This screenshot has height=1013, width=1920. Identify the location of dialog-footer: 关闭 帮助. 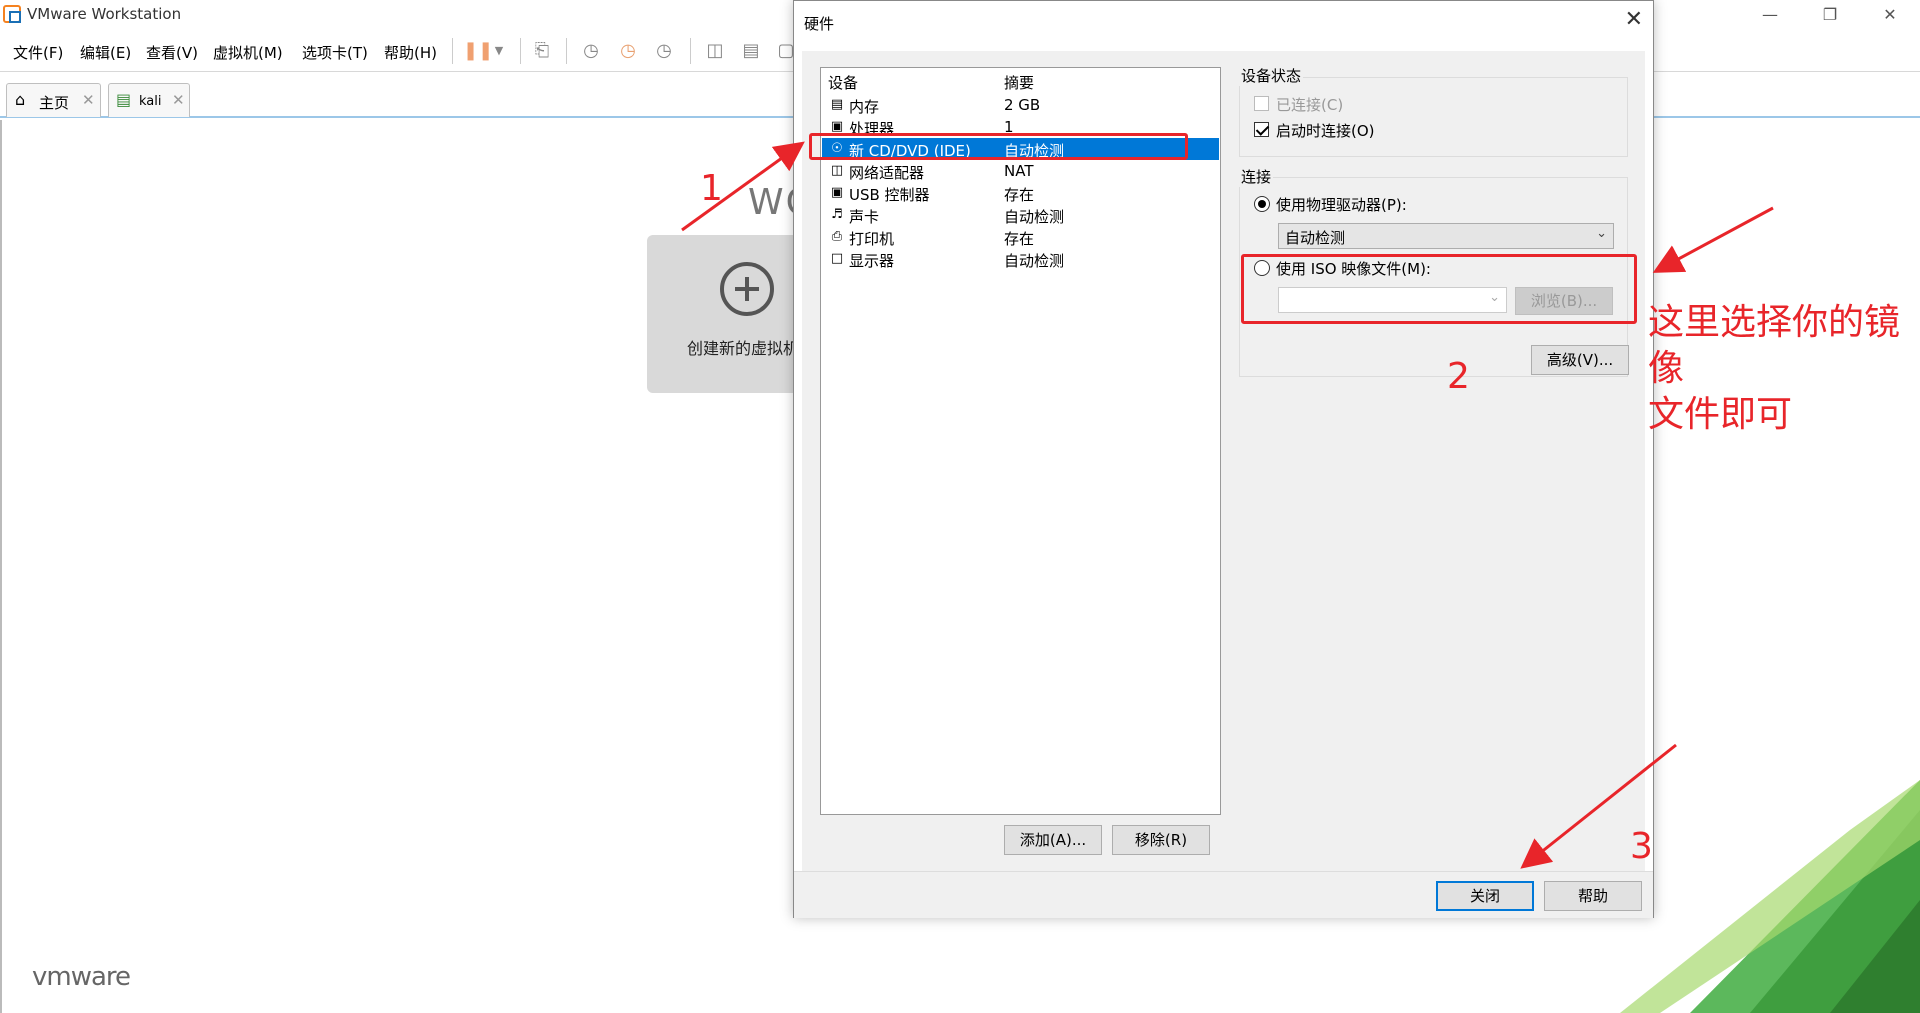
(1223, 894).